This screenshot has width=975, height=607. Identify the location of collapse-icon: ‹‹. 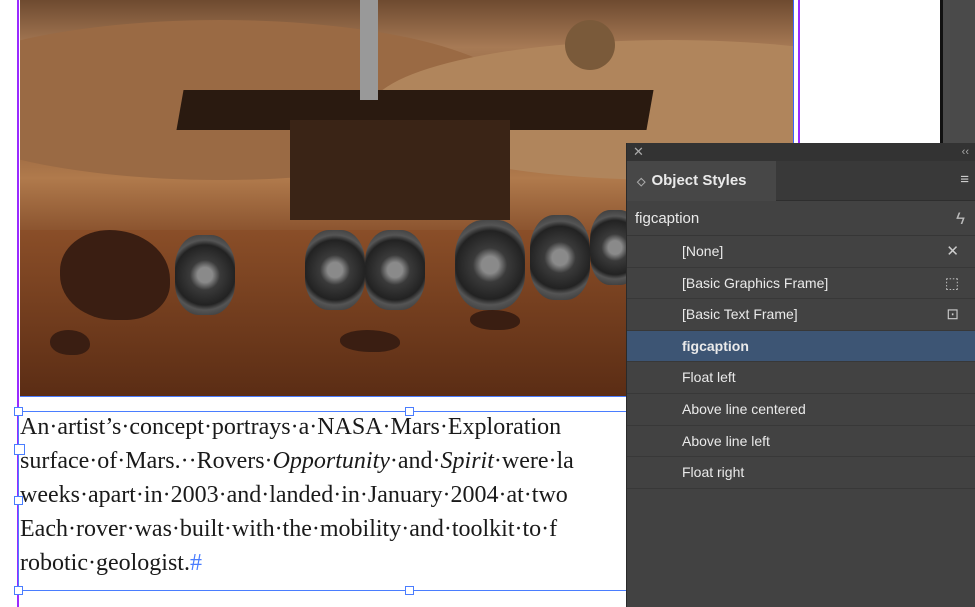
(965, 152).